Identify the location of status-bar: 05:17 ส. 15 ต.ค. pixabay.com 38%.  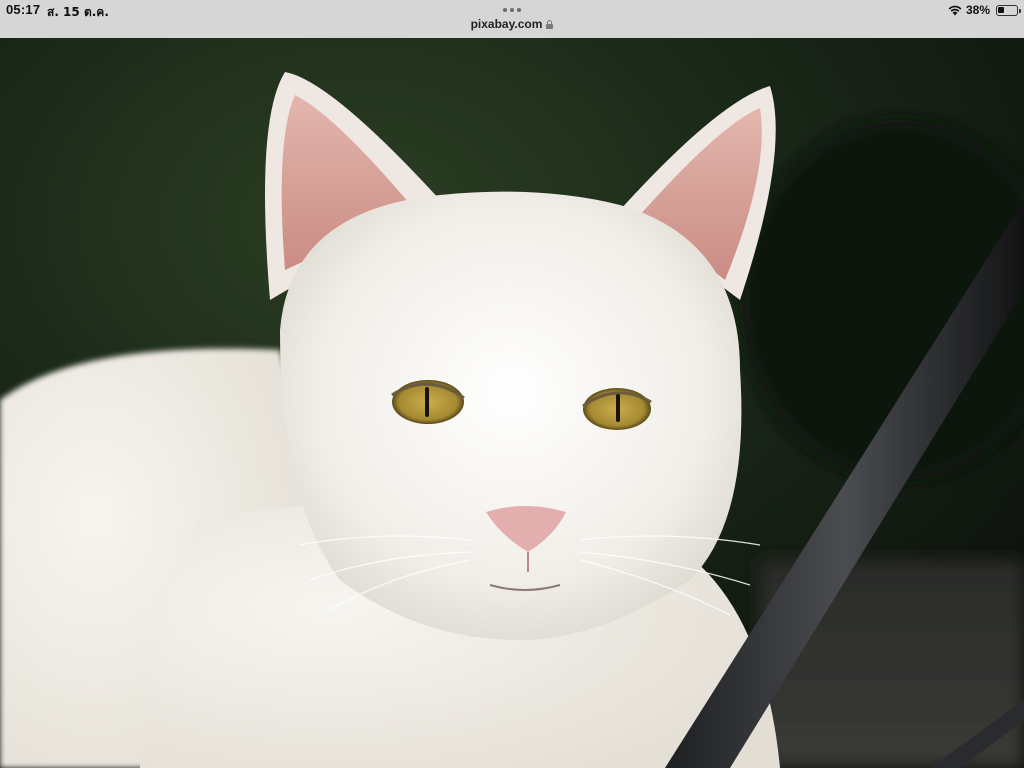
(512, 19).